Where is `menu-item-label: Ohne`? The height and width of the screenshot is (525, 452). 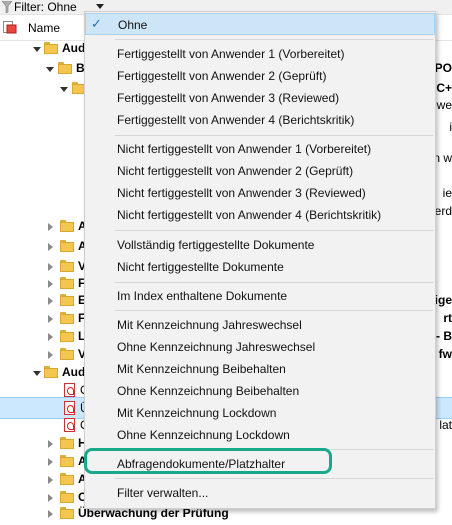
menu-item-label: Ohne is located at coordinates (133, 25).